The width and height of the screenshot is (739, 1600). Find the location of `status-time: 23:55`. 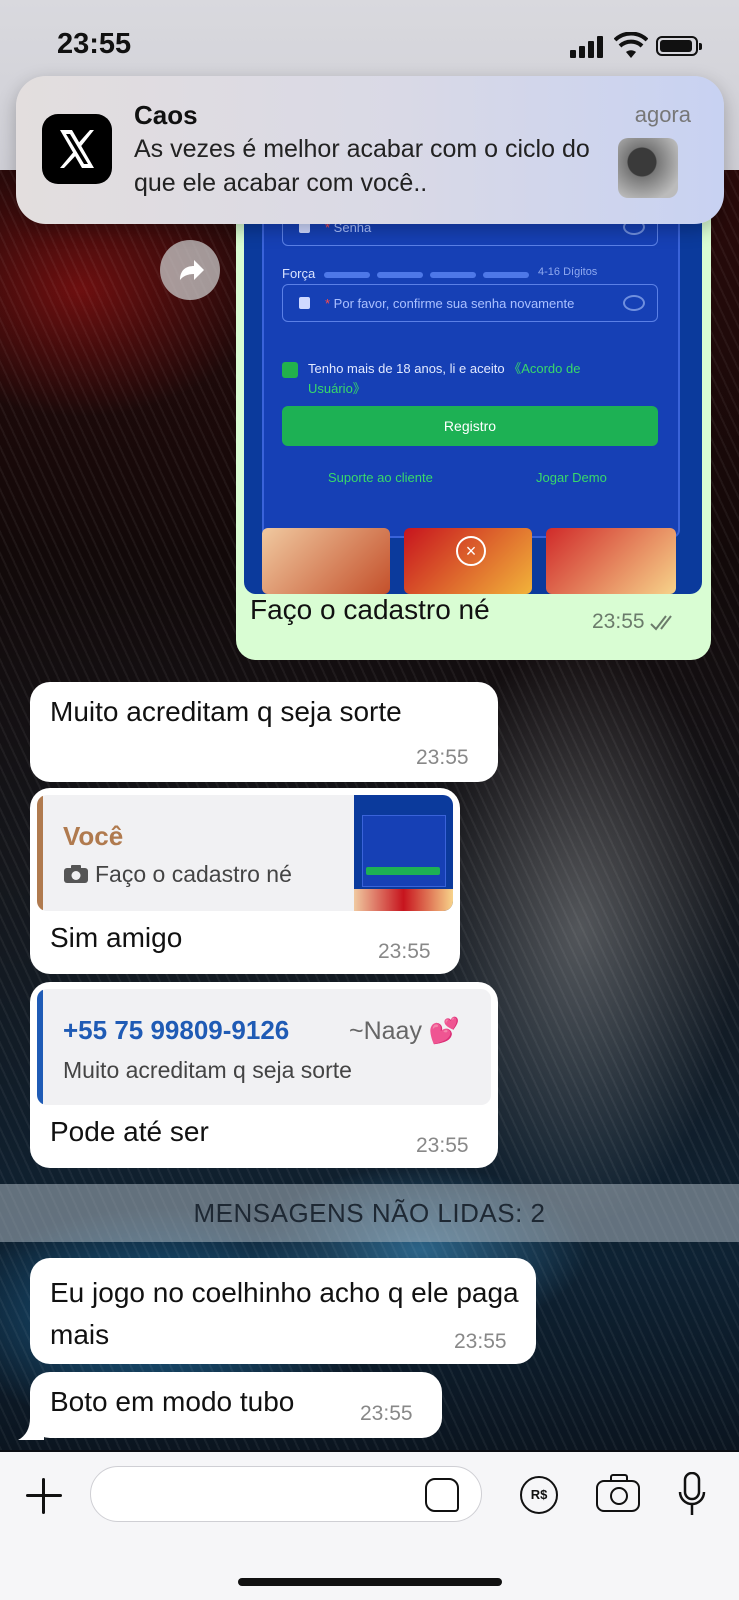

status-time: 23:55 is located at coordinates (94, 44).